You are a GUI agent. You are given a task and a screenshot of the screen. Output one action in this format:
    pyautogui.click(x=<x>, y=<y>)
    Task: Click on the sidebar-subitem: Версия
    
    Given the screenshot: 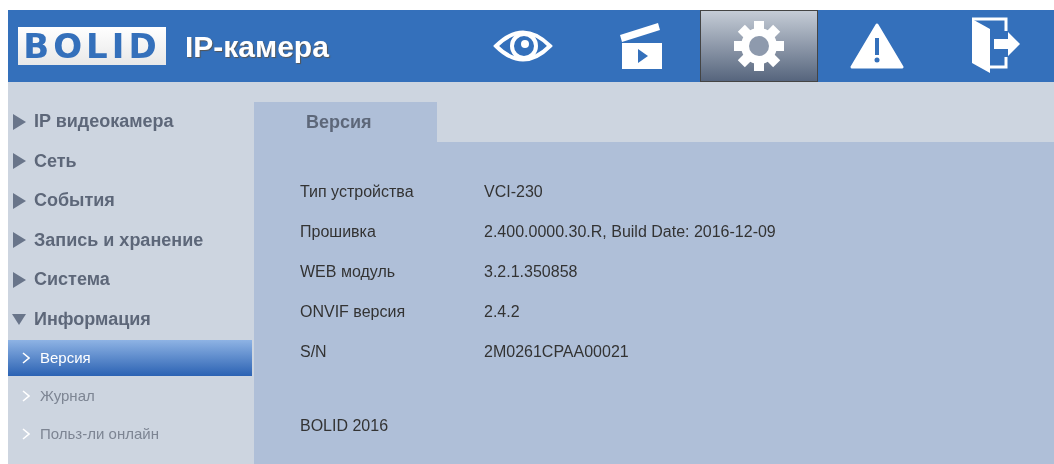 What is the action you would take?
    pyautogui.click(x=130, y=358)
    